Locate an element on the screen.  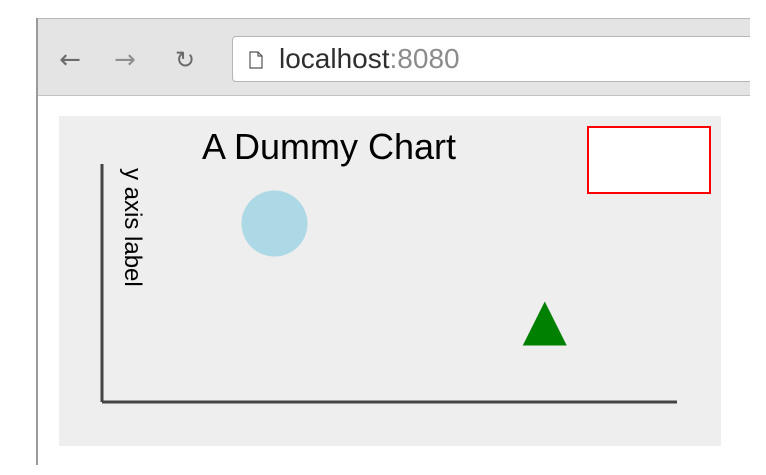
address-port: :8080 is located at coordinates (424, 58).